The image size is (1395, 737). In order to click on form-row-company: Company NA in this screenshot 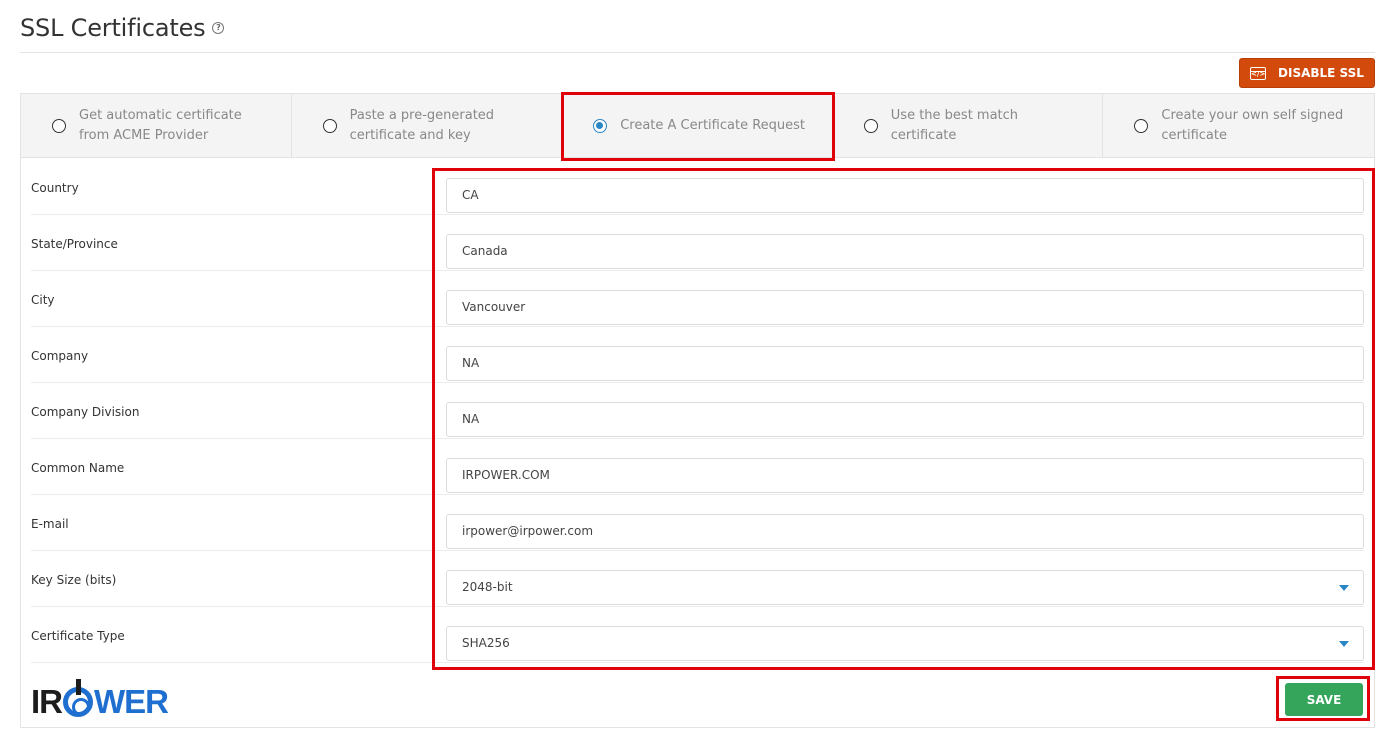, I will do `click(697, 355)`.